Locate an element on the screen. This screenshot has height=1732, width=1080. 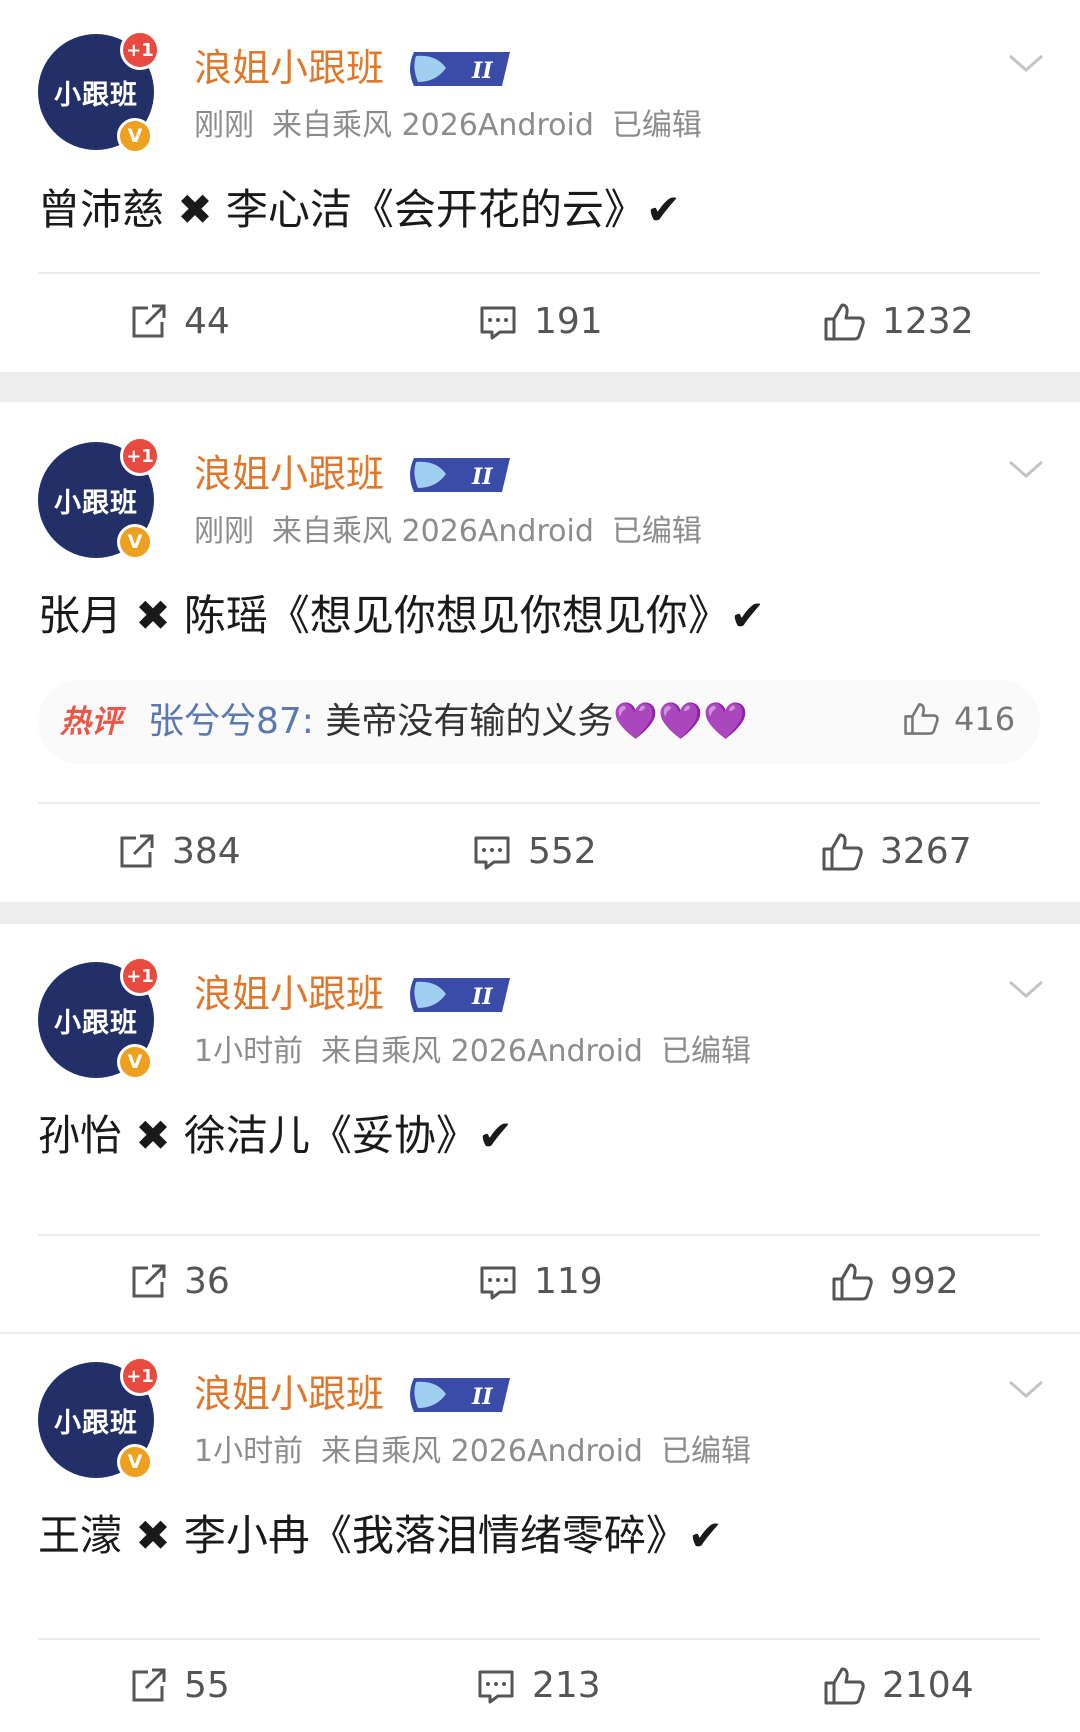
comment-button: 191 is located at coordinates (540, 322).